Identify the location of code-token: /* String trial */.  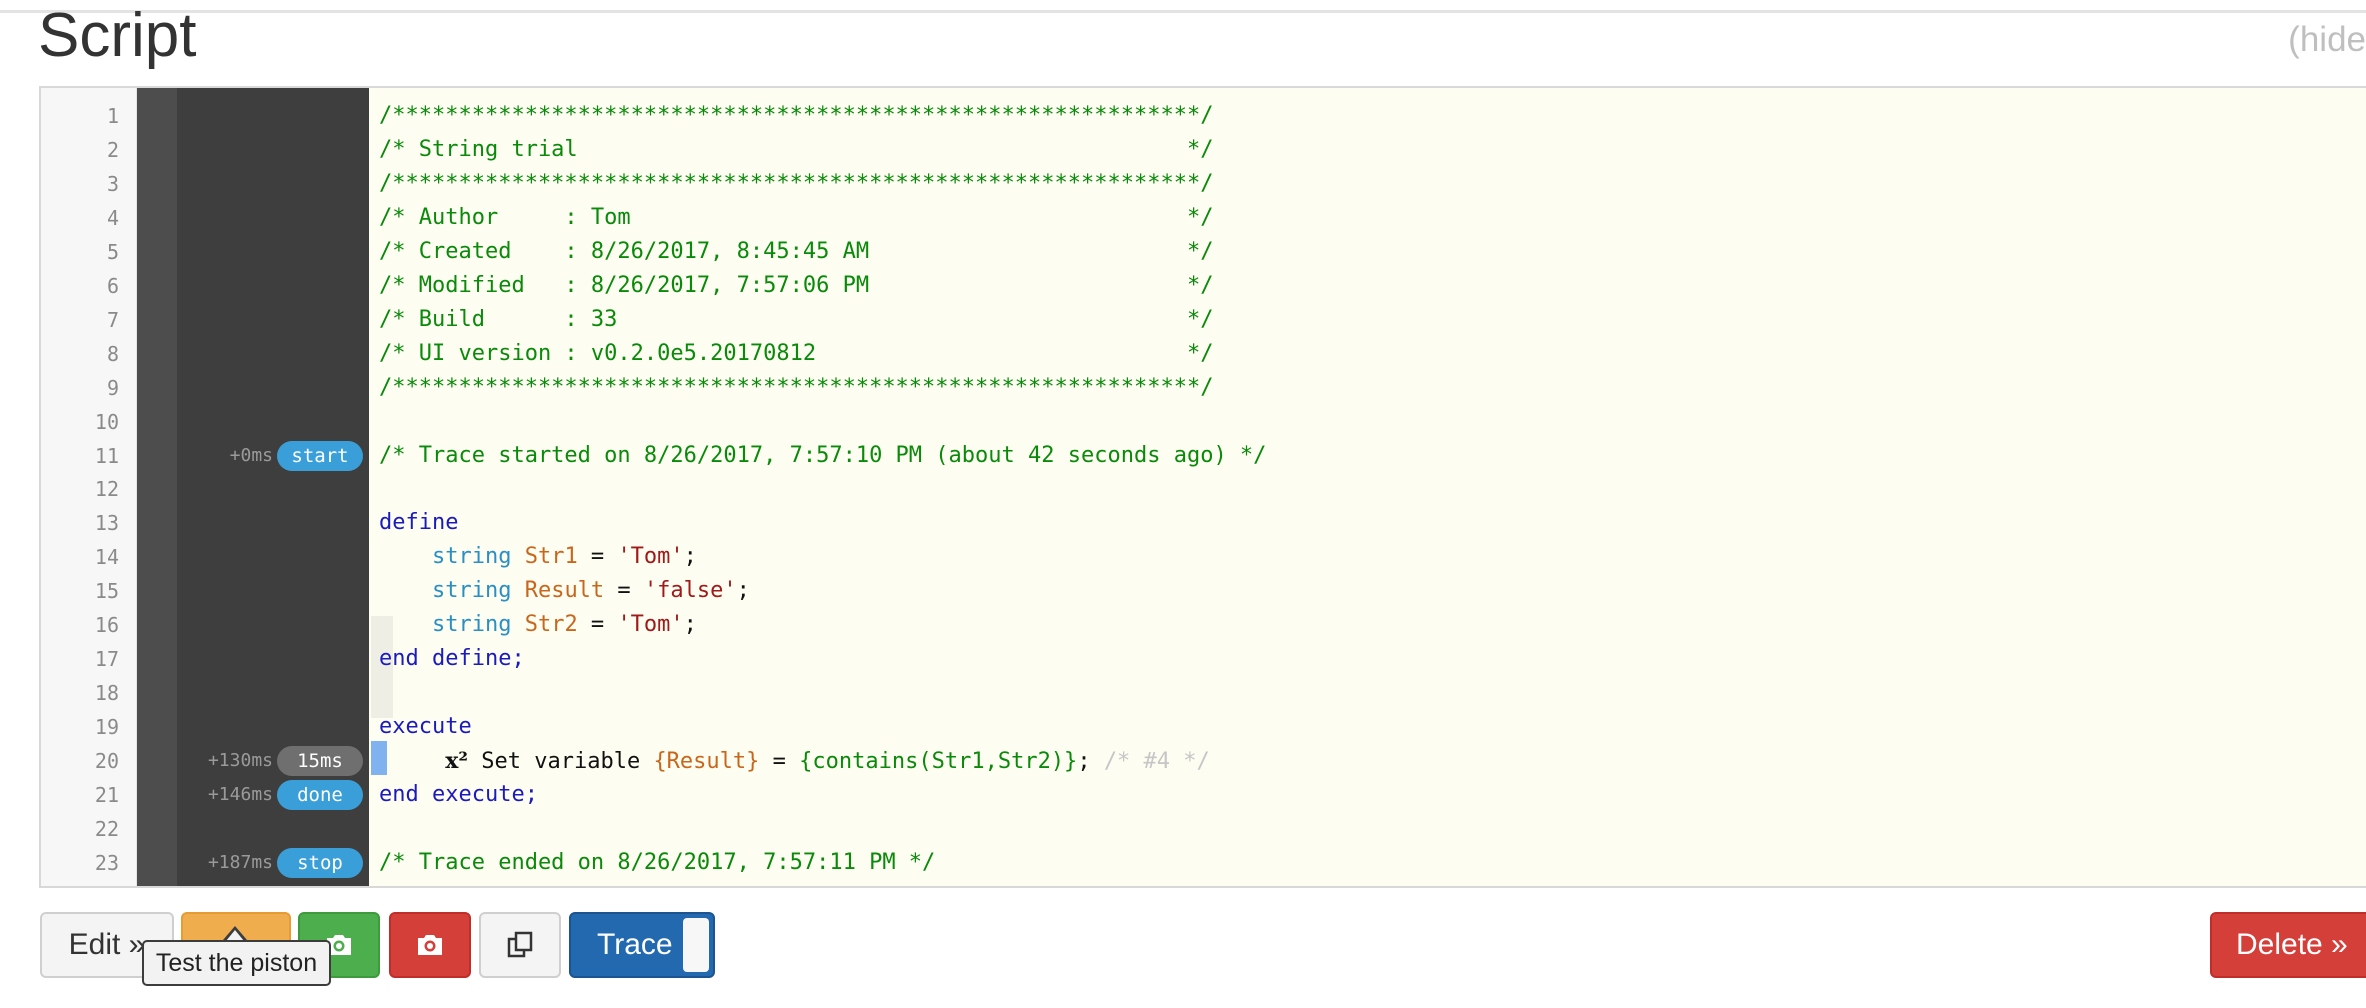
(796, 149).